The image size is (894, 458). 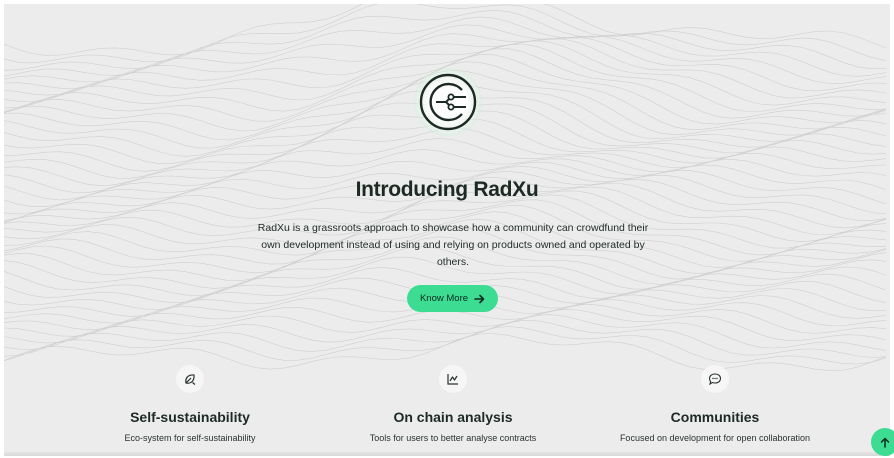 What do you see at coordinates (190, 438) in the screenshot?
I see `feature-description: Eco-system for self-sustainability` at bounding box center [190, 438].